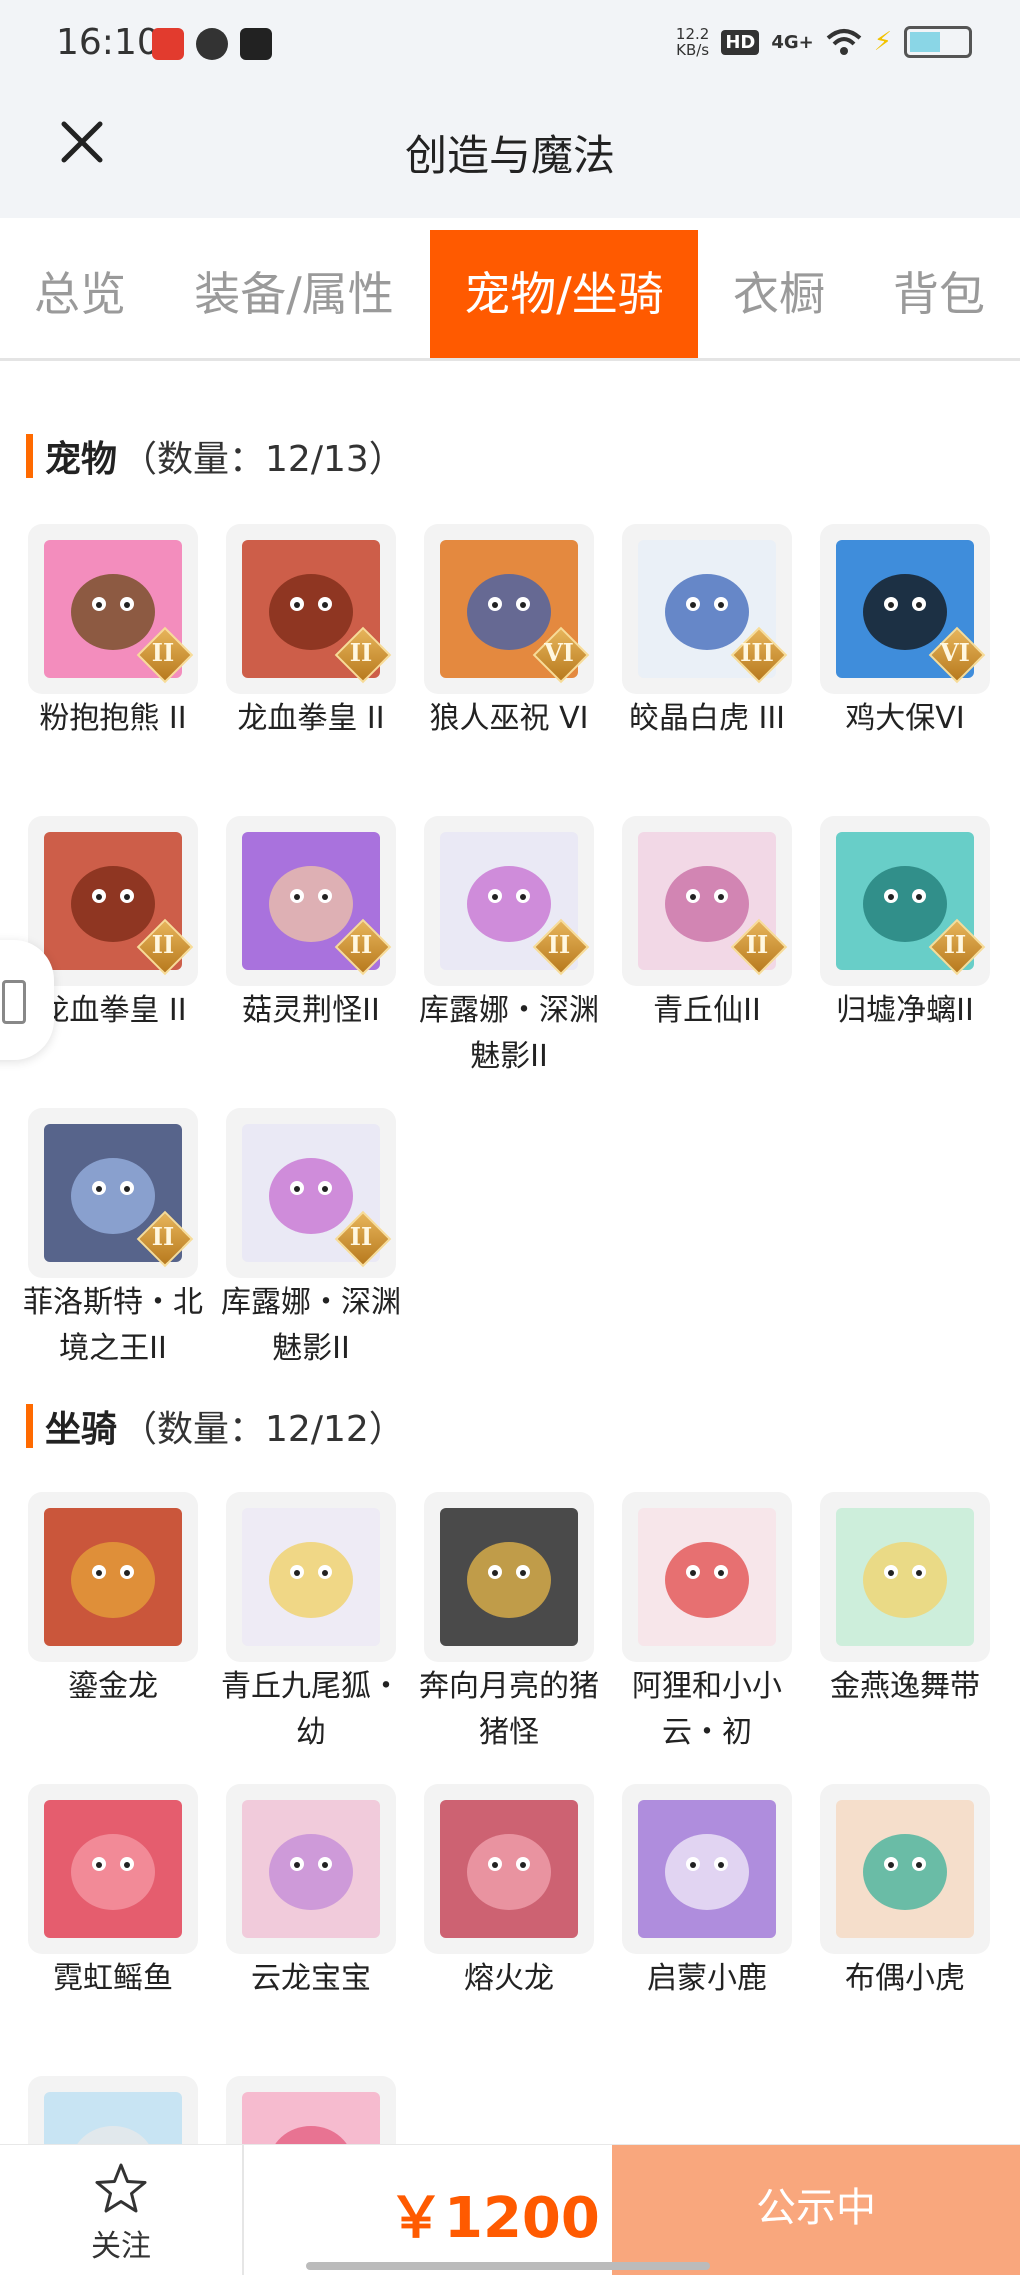  What do you see at coordinates (509, 155) in the screenshot?
I see `page-title: 创造与魔法` at bounding box center [509, 155].